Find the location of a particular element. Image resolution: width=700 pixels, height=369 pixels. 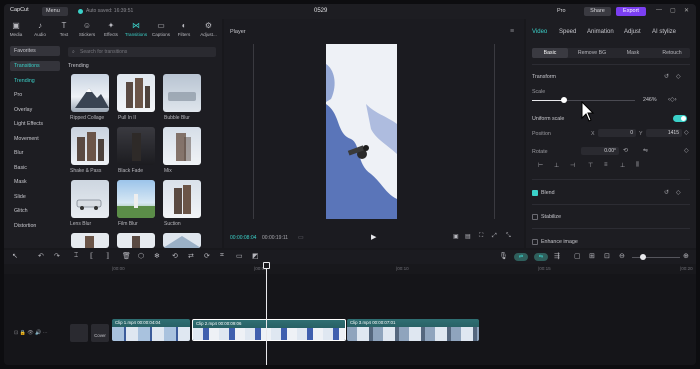

timecode-icon: ▭ is located at coordinates (301, 237).